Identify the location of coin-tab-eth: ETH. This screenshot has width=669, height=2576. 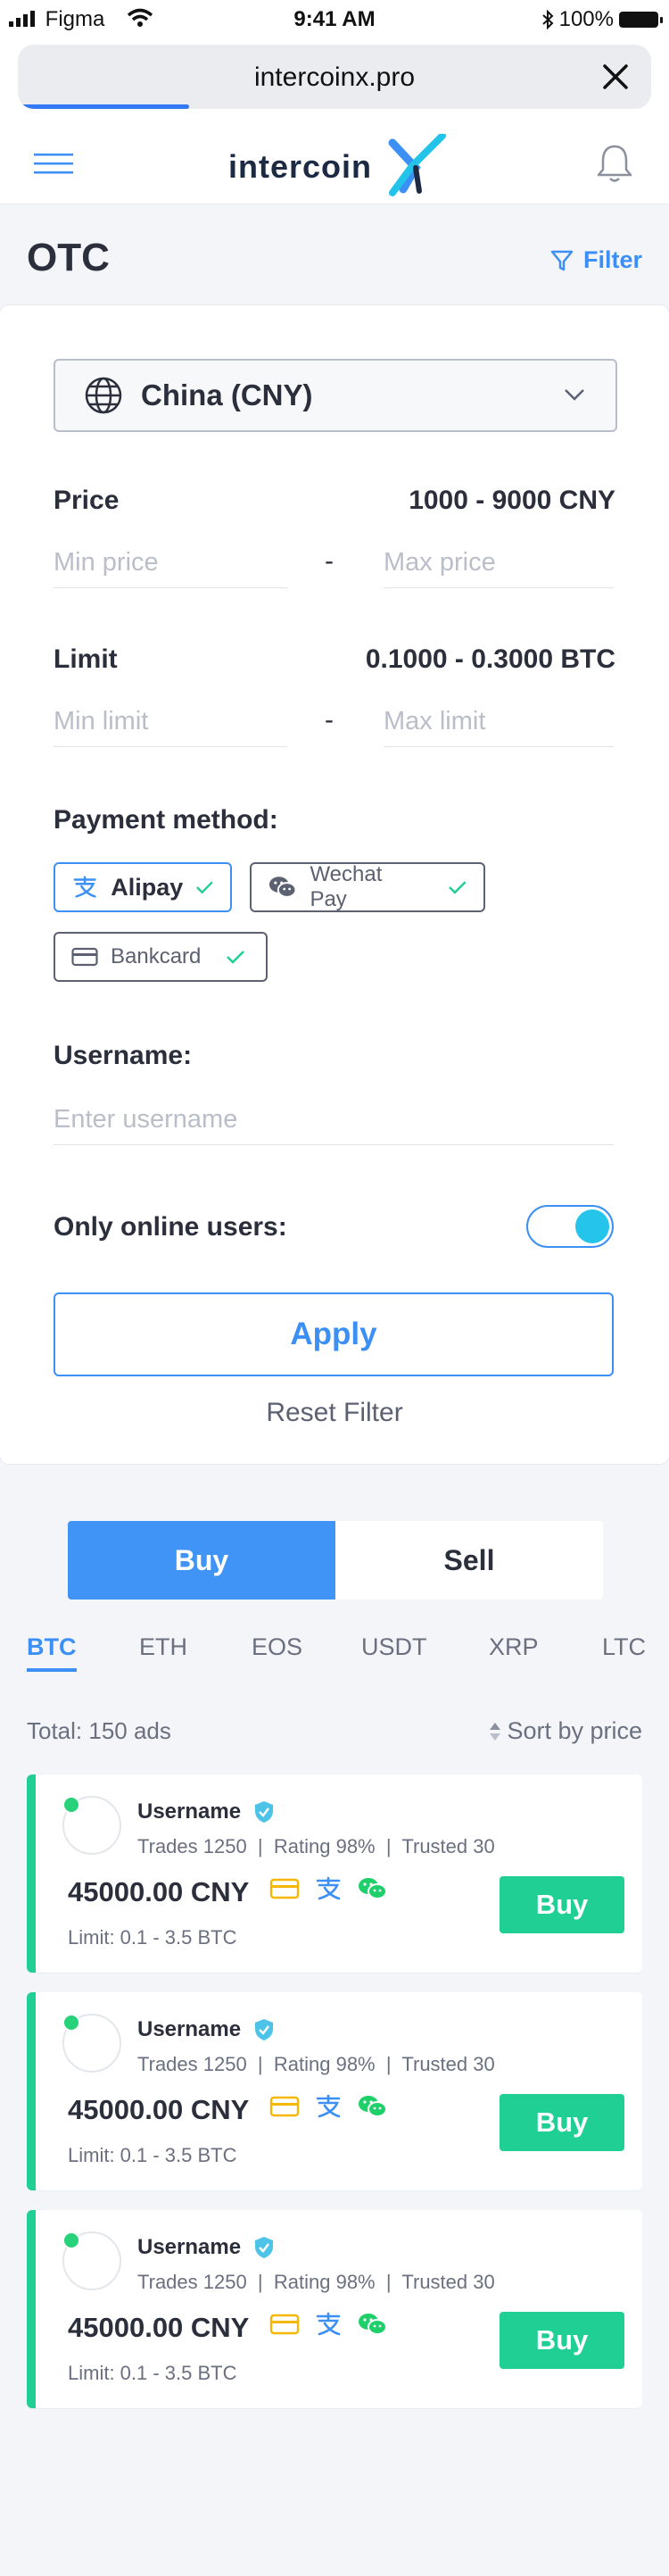
(163, 1647).